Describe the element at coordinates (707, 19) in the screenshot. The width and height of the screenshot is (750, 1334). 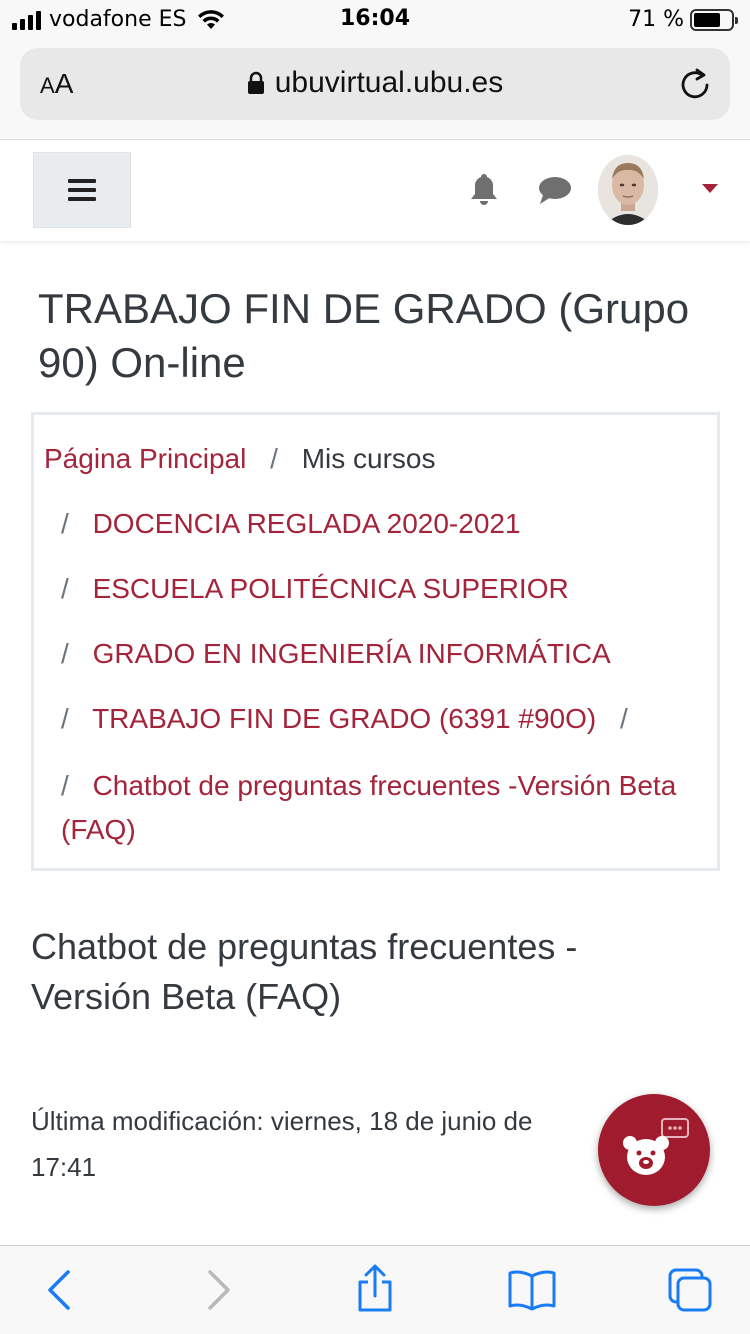
I see `battery-fill` at that location.